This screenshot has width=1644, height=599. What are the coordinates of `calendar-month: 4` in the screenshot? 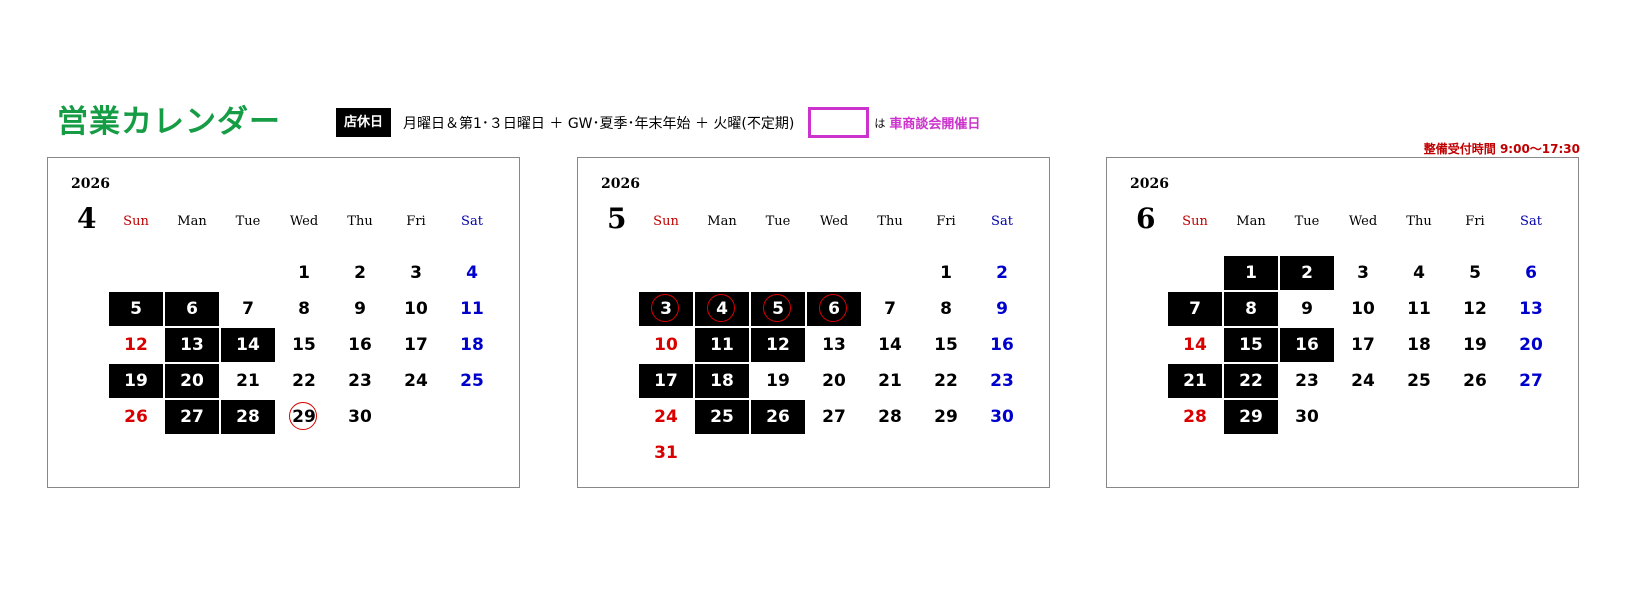 It's located at (87, 218).